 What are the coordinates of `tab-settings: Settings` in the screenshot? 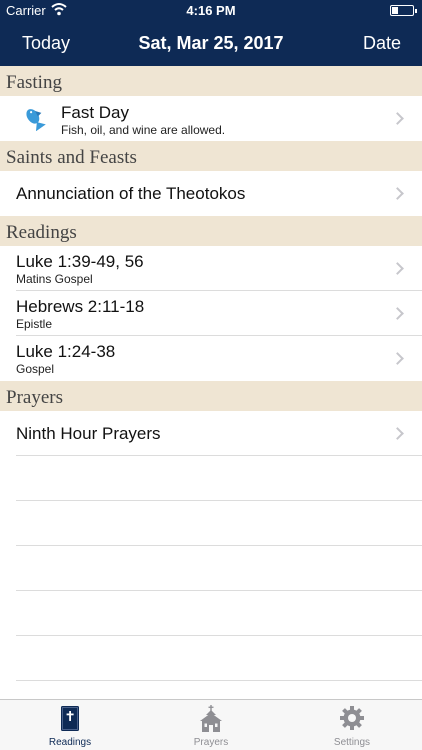 It's located at (352, 725).